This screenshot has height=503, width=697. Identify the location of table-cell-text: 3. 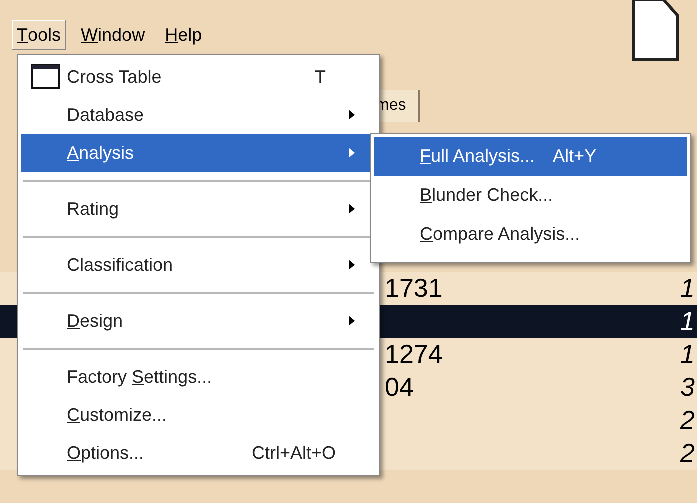
(687, 387).